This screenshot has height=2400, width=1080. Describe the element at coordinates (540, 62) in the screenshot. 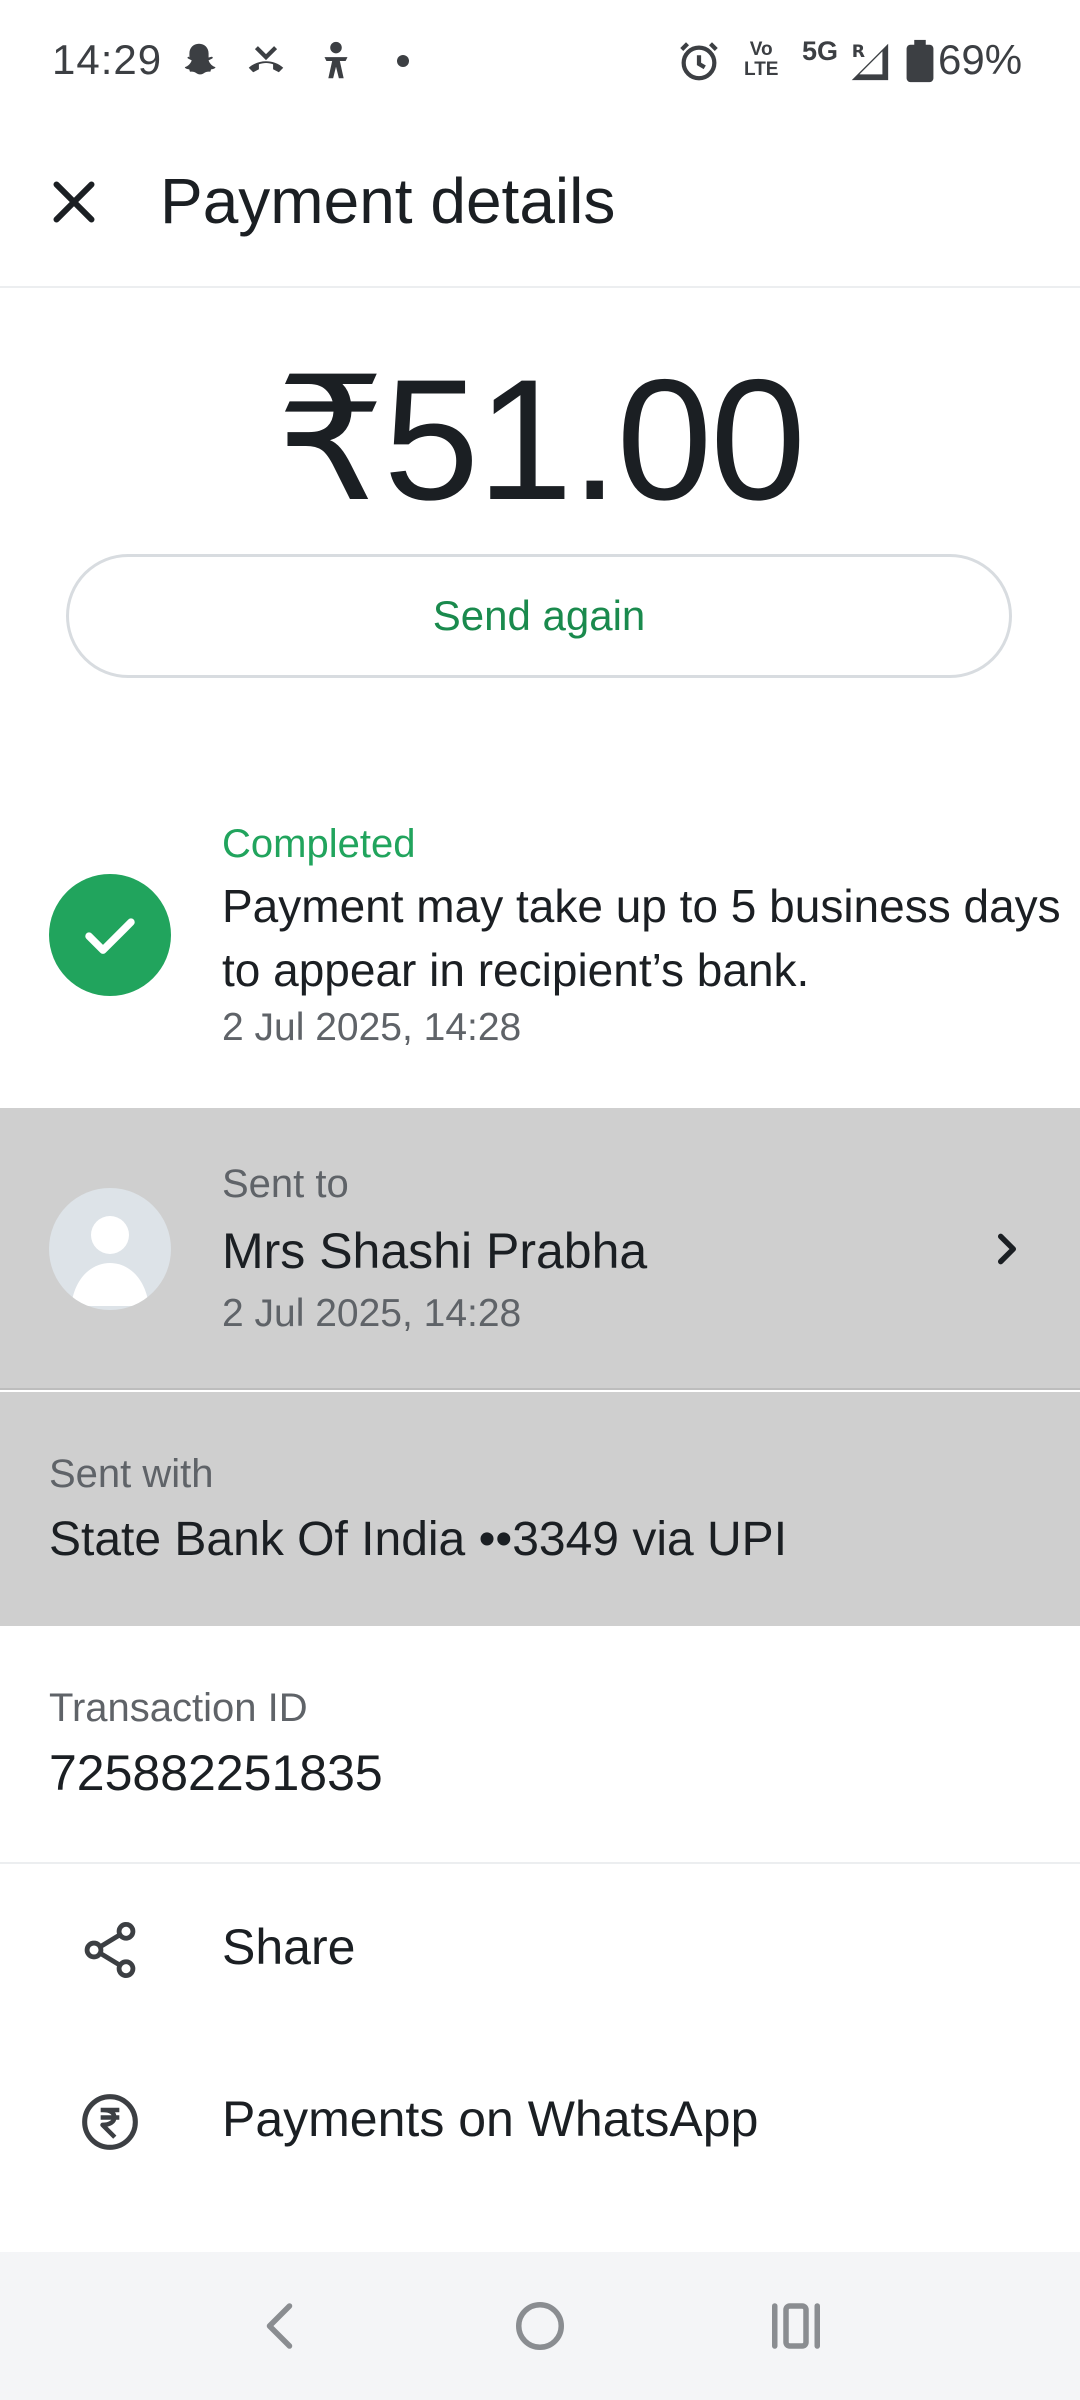

I see `status-bar: 14:29 Vo LTE 5G R 69%` at that location.